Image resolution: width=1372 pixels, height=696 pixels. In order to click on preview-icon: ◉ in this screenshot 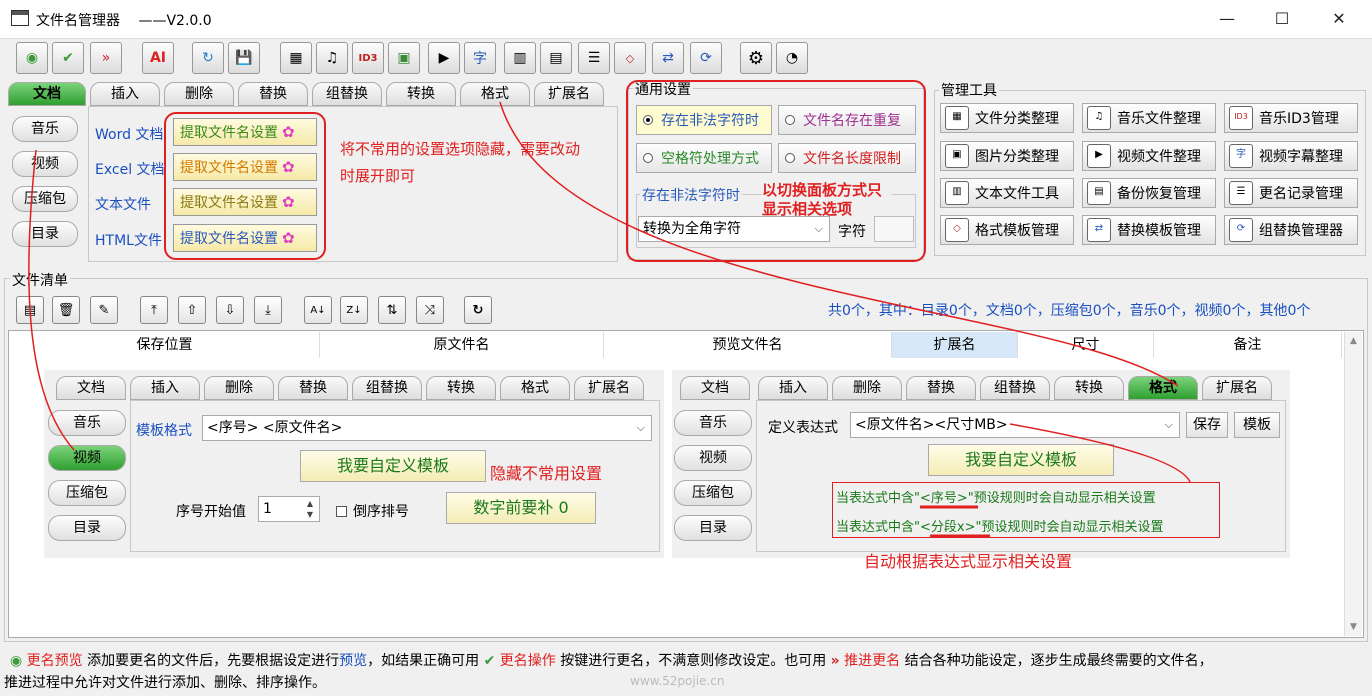, I will do `click(16, 661)`.